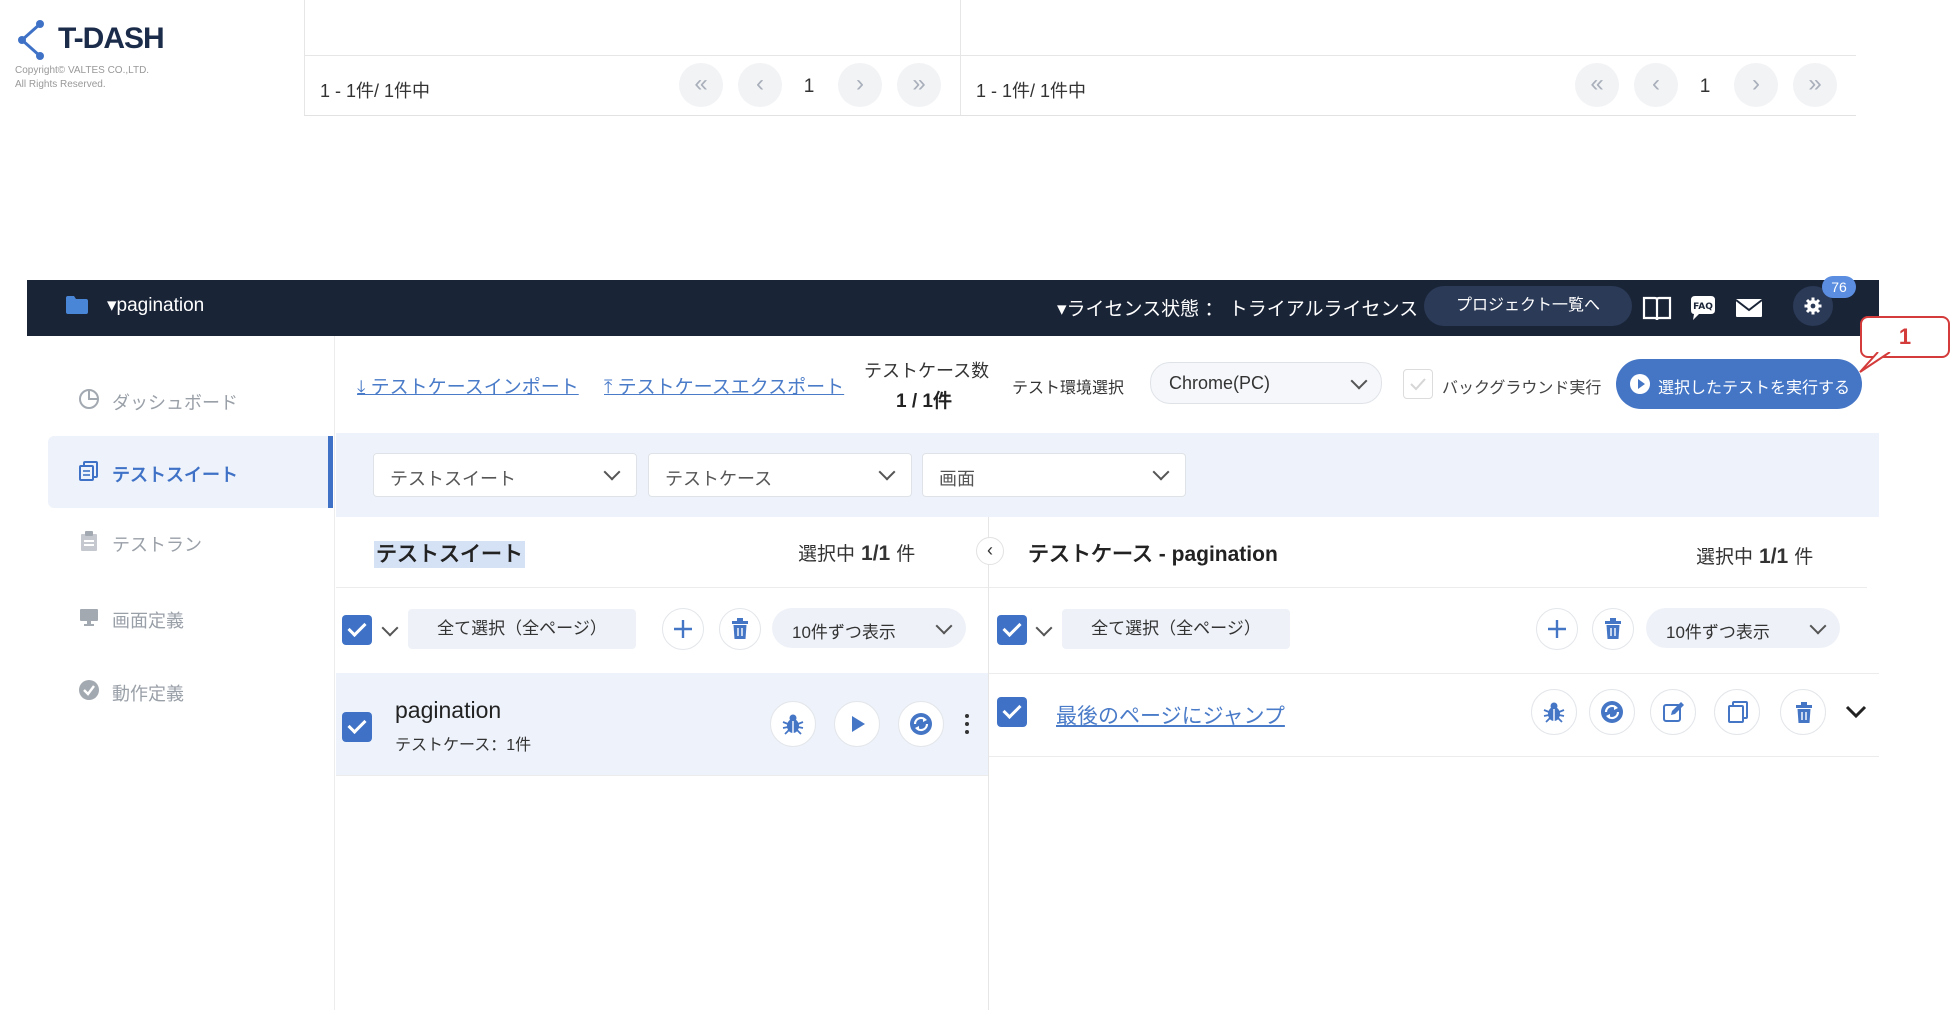 The width and height of the screenshot is (1954, 1010). I want to click on brand-name: T-DASH, so click(111, 38).